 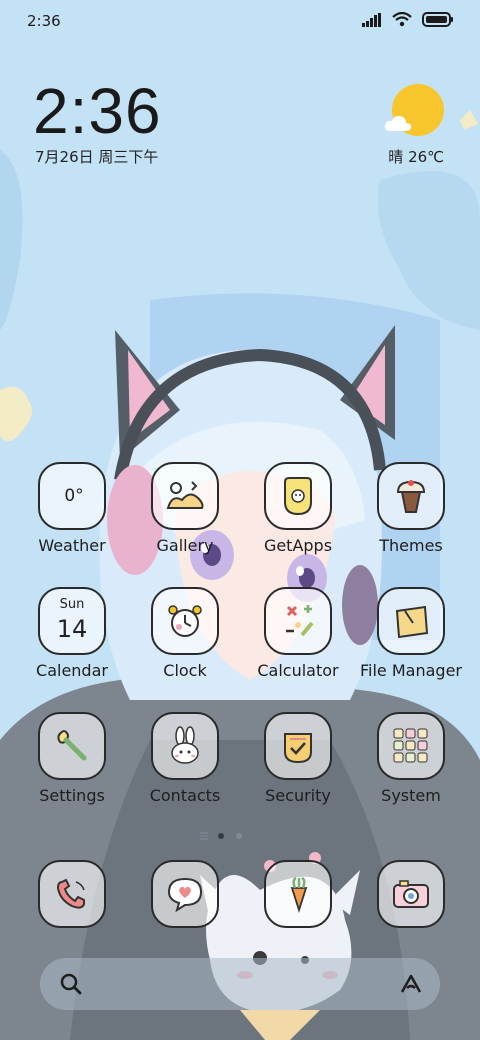 I want to click on page-dot, so click(x=239, y=836).